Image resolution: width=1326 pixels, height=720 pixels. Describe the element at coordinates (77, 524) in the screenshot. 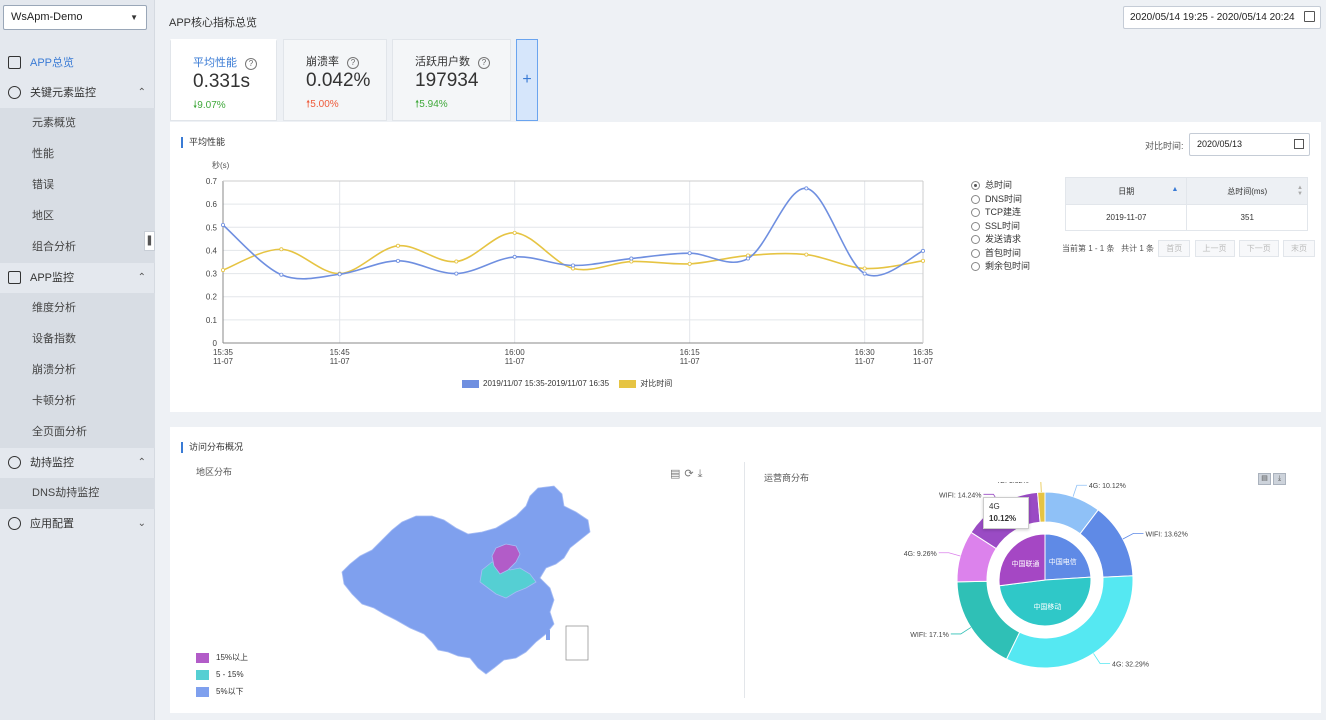

I see `sidebar-item-app-config: 应用配置 ⌄` at that location.